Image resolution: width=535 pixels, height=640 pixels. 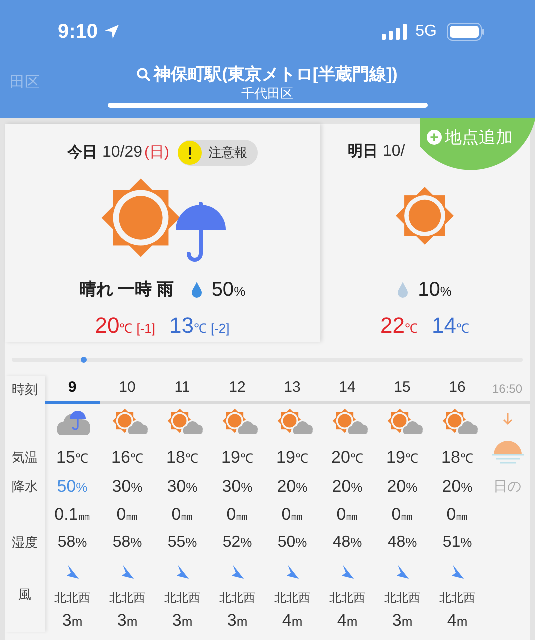 I want to click on location-subtitle: 千代田区, so click(x=268, y=93).